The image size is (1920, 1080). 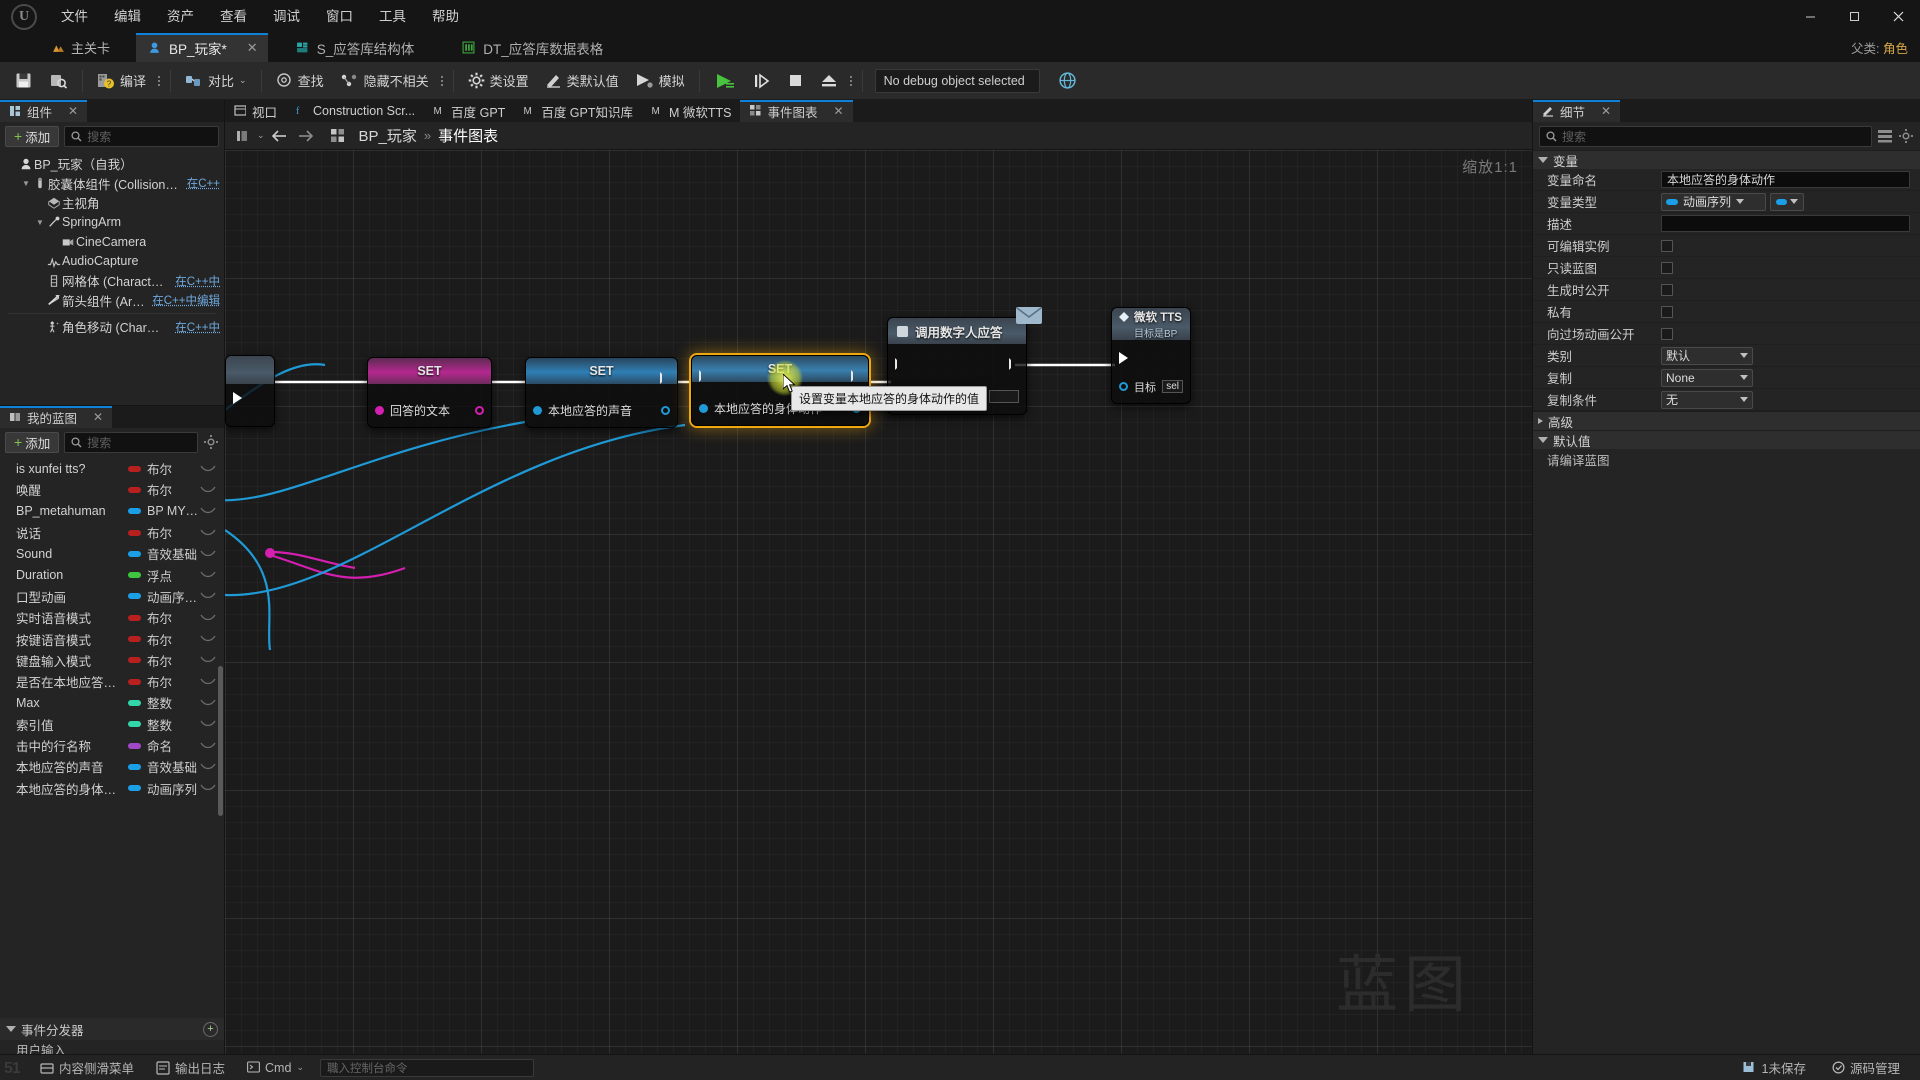 What do you see at coordinates (761, 81) in the screenshot?
I see `step-button` at bounding box center [761, 81].